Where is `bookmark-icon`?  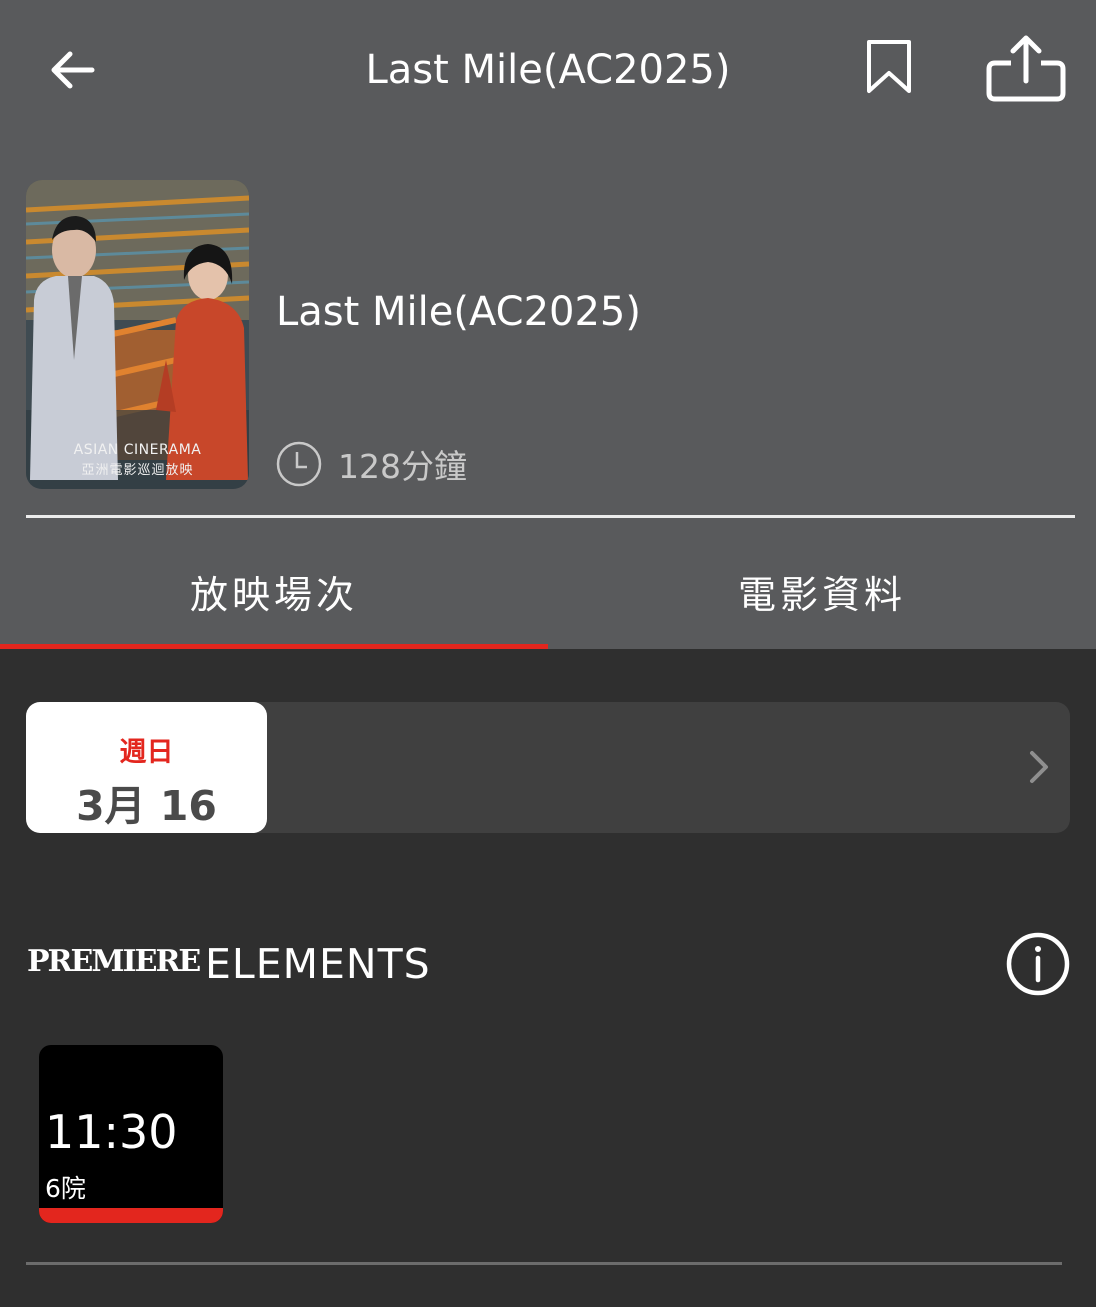
bookmark-icon is located at coordinates (889, 66).